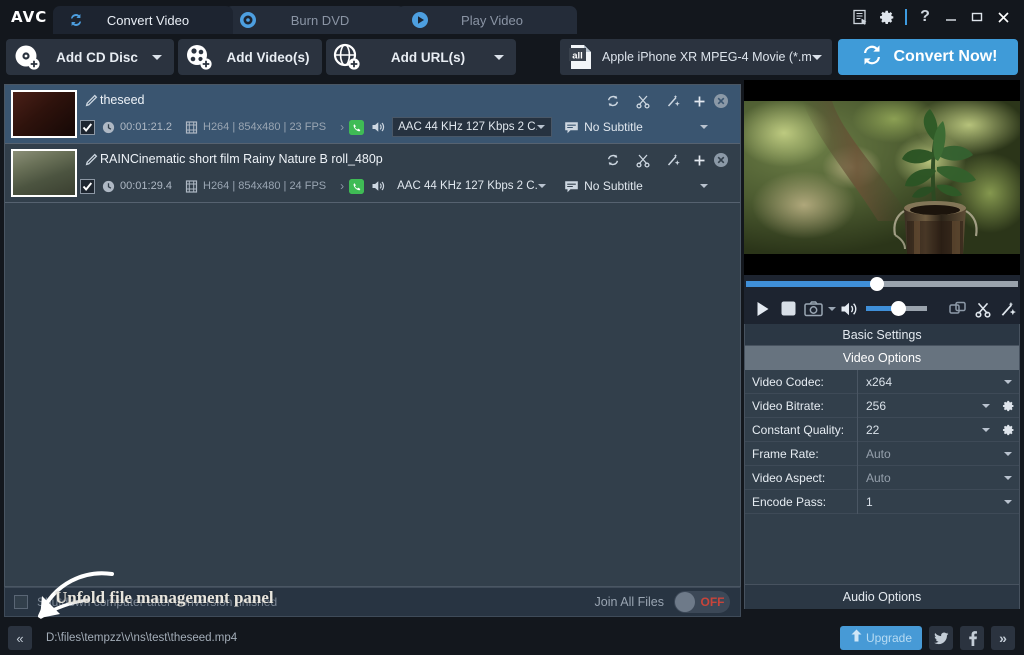 The height and width of the screenshot is (655, 1024). What do you see at coordinates (941, 638) in the screenshot?
I see `twitter-icon` at bounding box center [941, 638].